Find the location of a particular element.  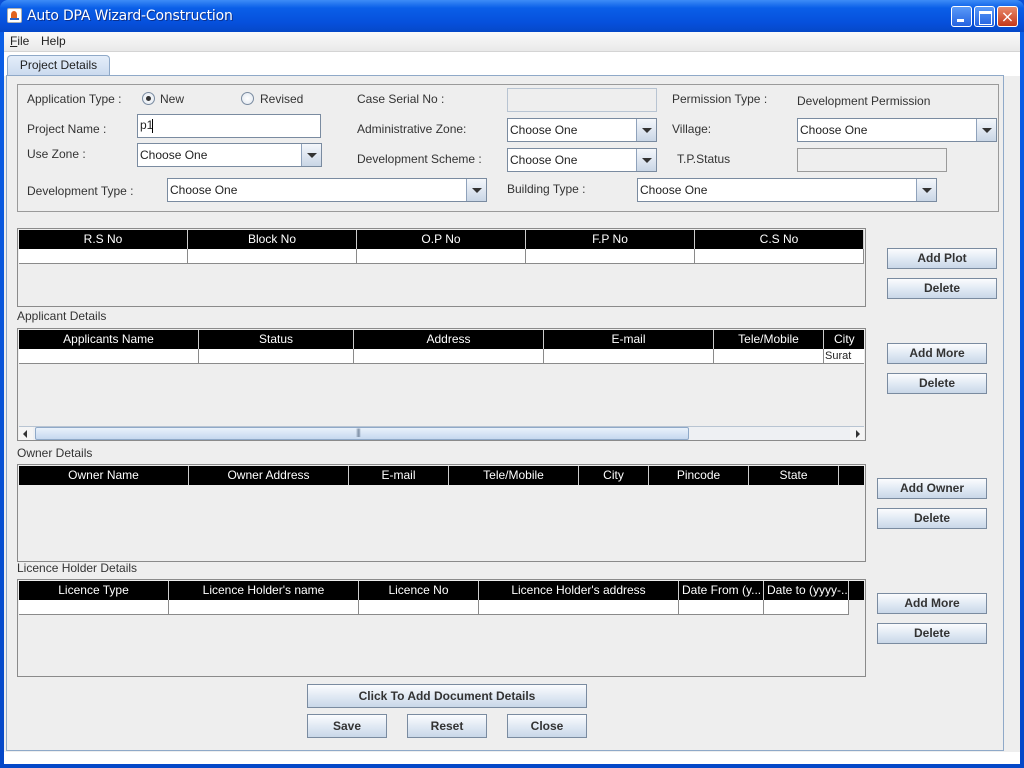

development-scheme-value: Choose One is located at coordinates (544, 160).